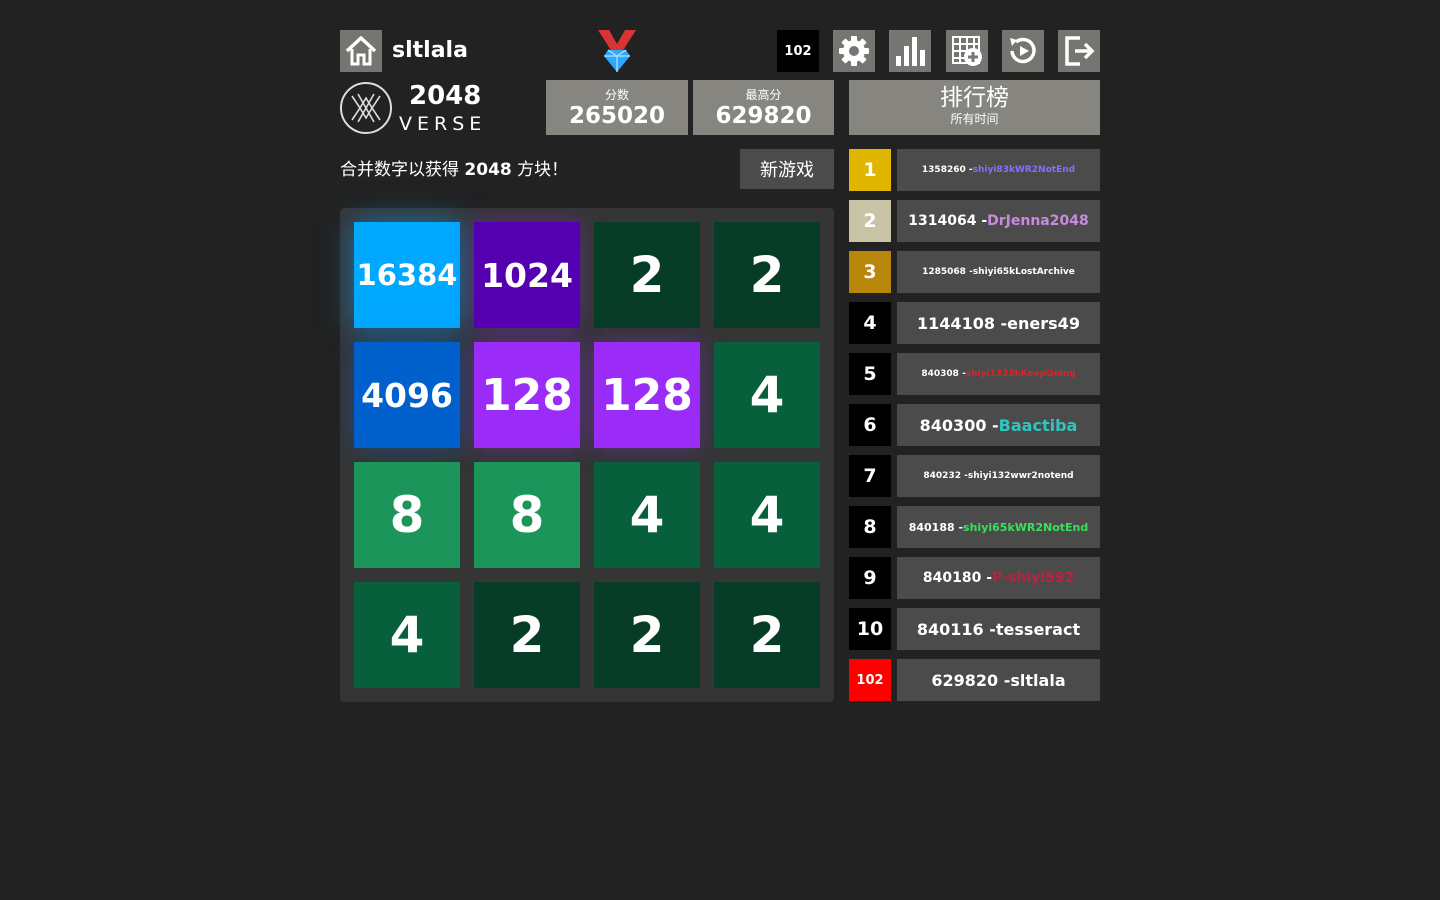 The image size is (1440, 900). What do you see at coordinates (616, 95) in the screenshot?
I see `score-label: 分数` at bounding box center [616, 95].